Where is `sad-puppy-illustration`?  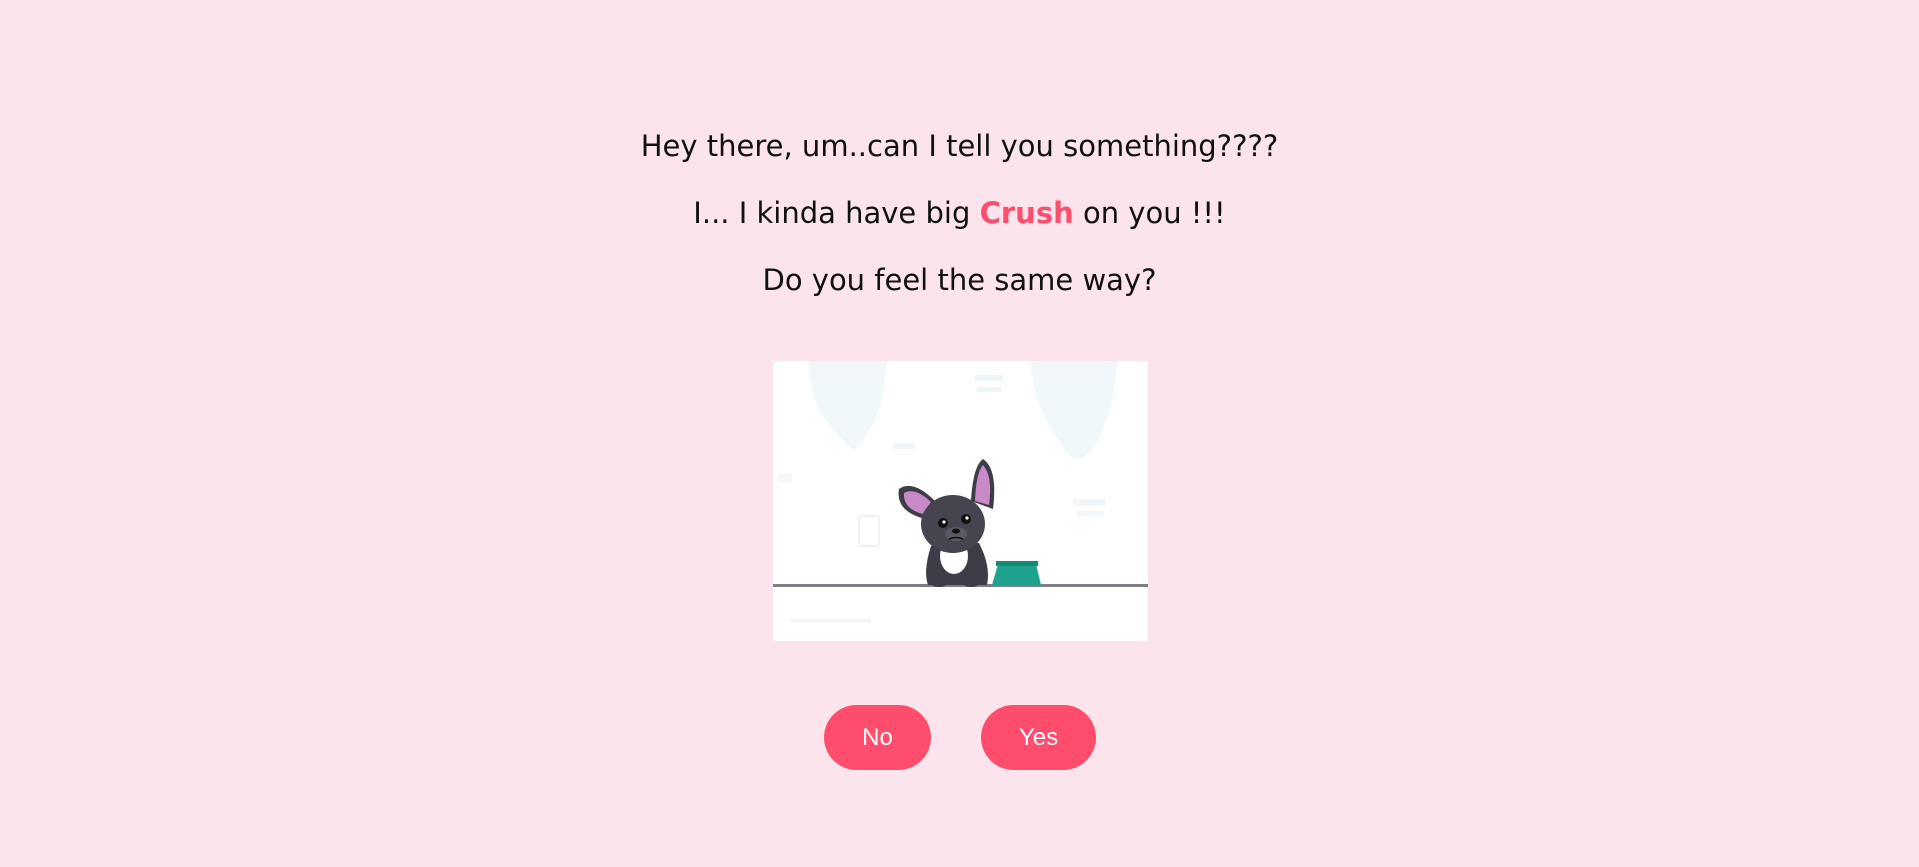
sad-puppy-illustration is located at coordinates (960, 501).